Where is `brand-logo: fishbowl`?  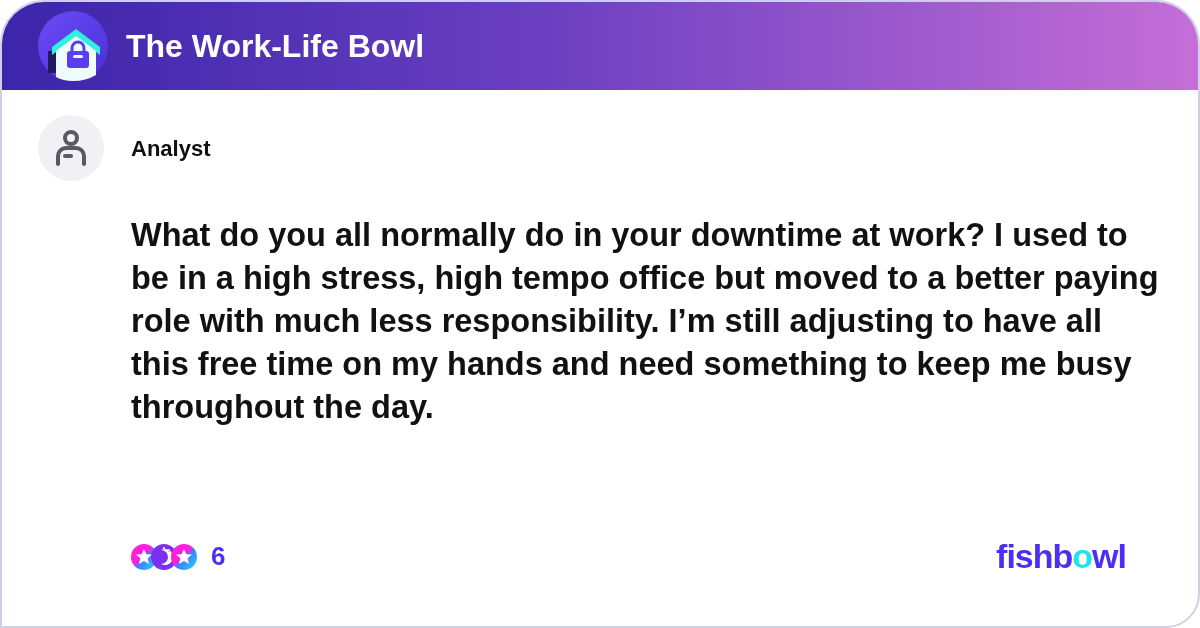 brand-logo: fishbowl is located at coordinates (1061, 556).